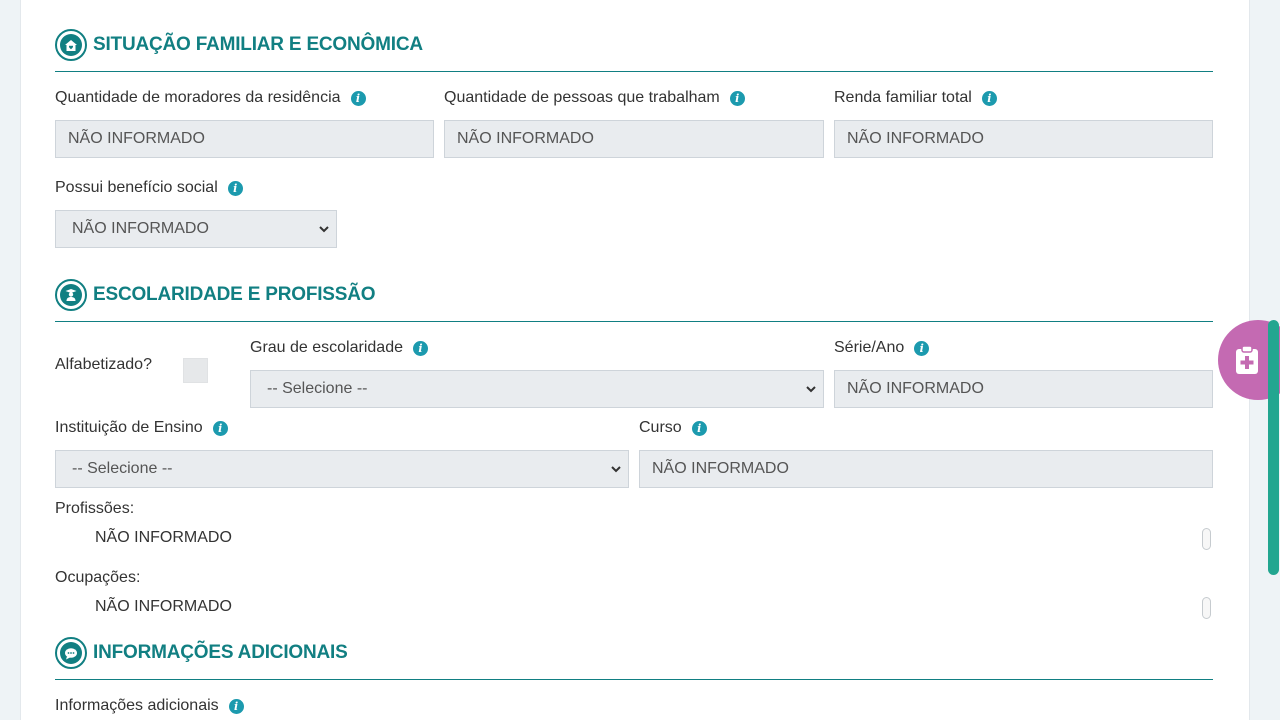 The image size is (1280, 720). What do you see at coordinates (582, 97) in the screenshot?
I see `trabalham-label-text: Quantidade de pessoas que trabalham` at bounding box center [582, 97].